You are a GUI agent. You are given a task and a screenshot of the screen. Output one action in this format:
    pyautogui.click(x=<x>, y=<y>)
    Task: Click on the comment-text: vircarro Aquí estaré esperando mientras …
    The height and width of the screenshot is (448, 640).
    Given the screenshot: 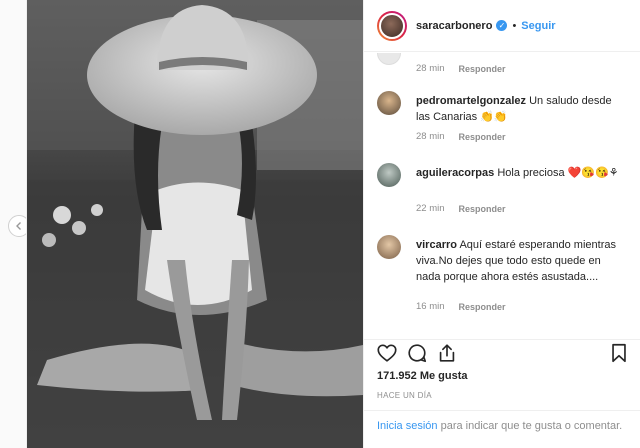 What is the action you would take?
    pyautogui.click(x=522, y=261)
    